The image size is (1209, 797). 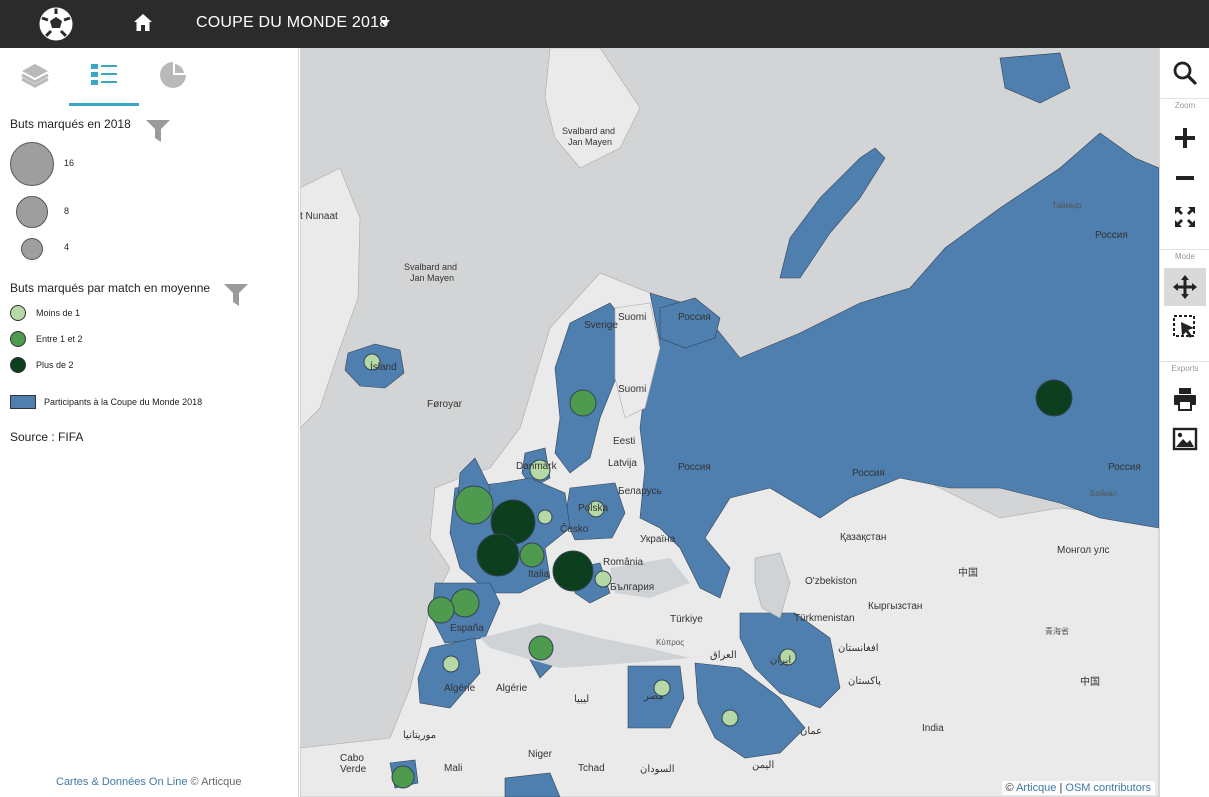 What do you see at coordinates (593, 508) in the screenshot?
I see `map-label: Polska` at bounding box center [593, 508].